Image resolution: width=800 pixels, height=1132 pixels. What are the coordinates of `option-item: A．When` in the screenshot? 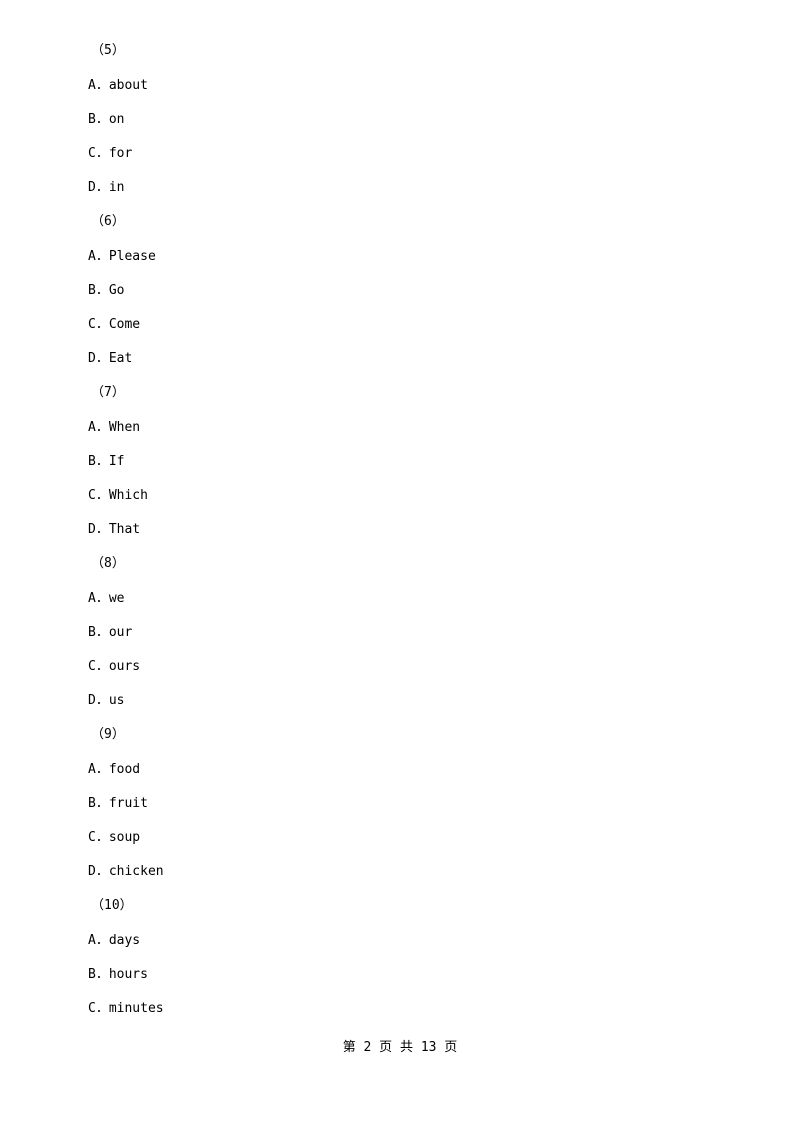 It's located at (114, 427).